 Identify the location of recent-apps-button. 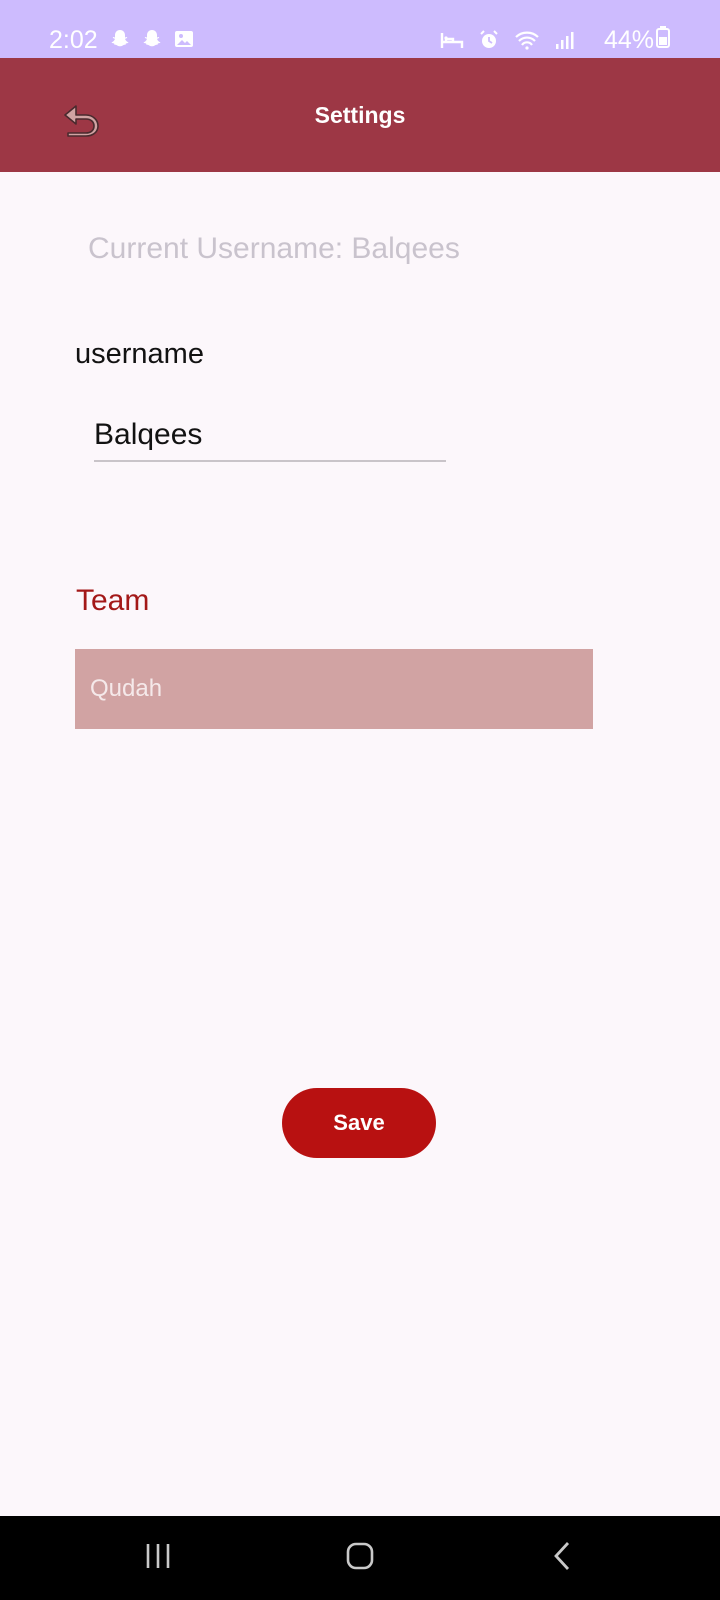
(158, 1558).